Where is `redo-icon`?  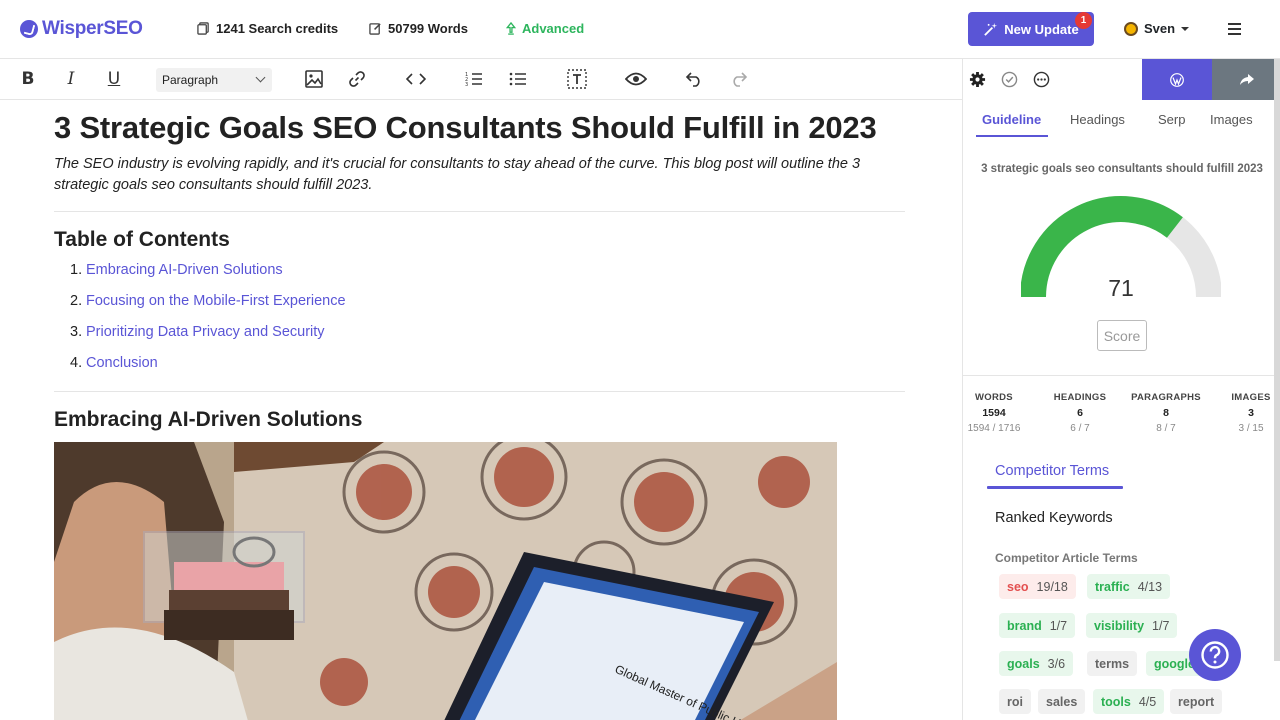 redo-icon is located at coordinates (740, 79).